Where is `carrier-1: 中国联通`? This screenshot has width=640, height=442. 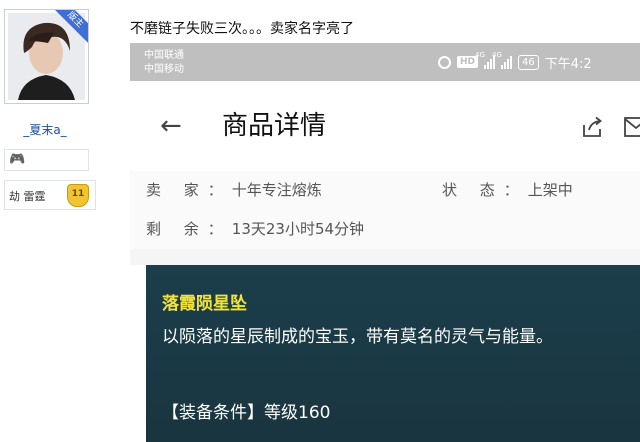
carrier-1: 中国联通 is located at coordinates (164, 55).